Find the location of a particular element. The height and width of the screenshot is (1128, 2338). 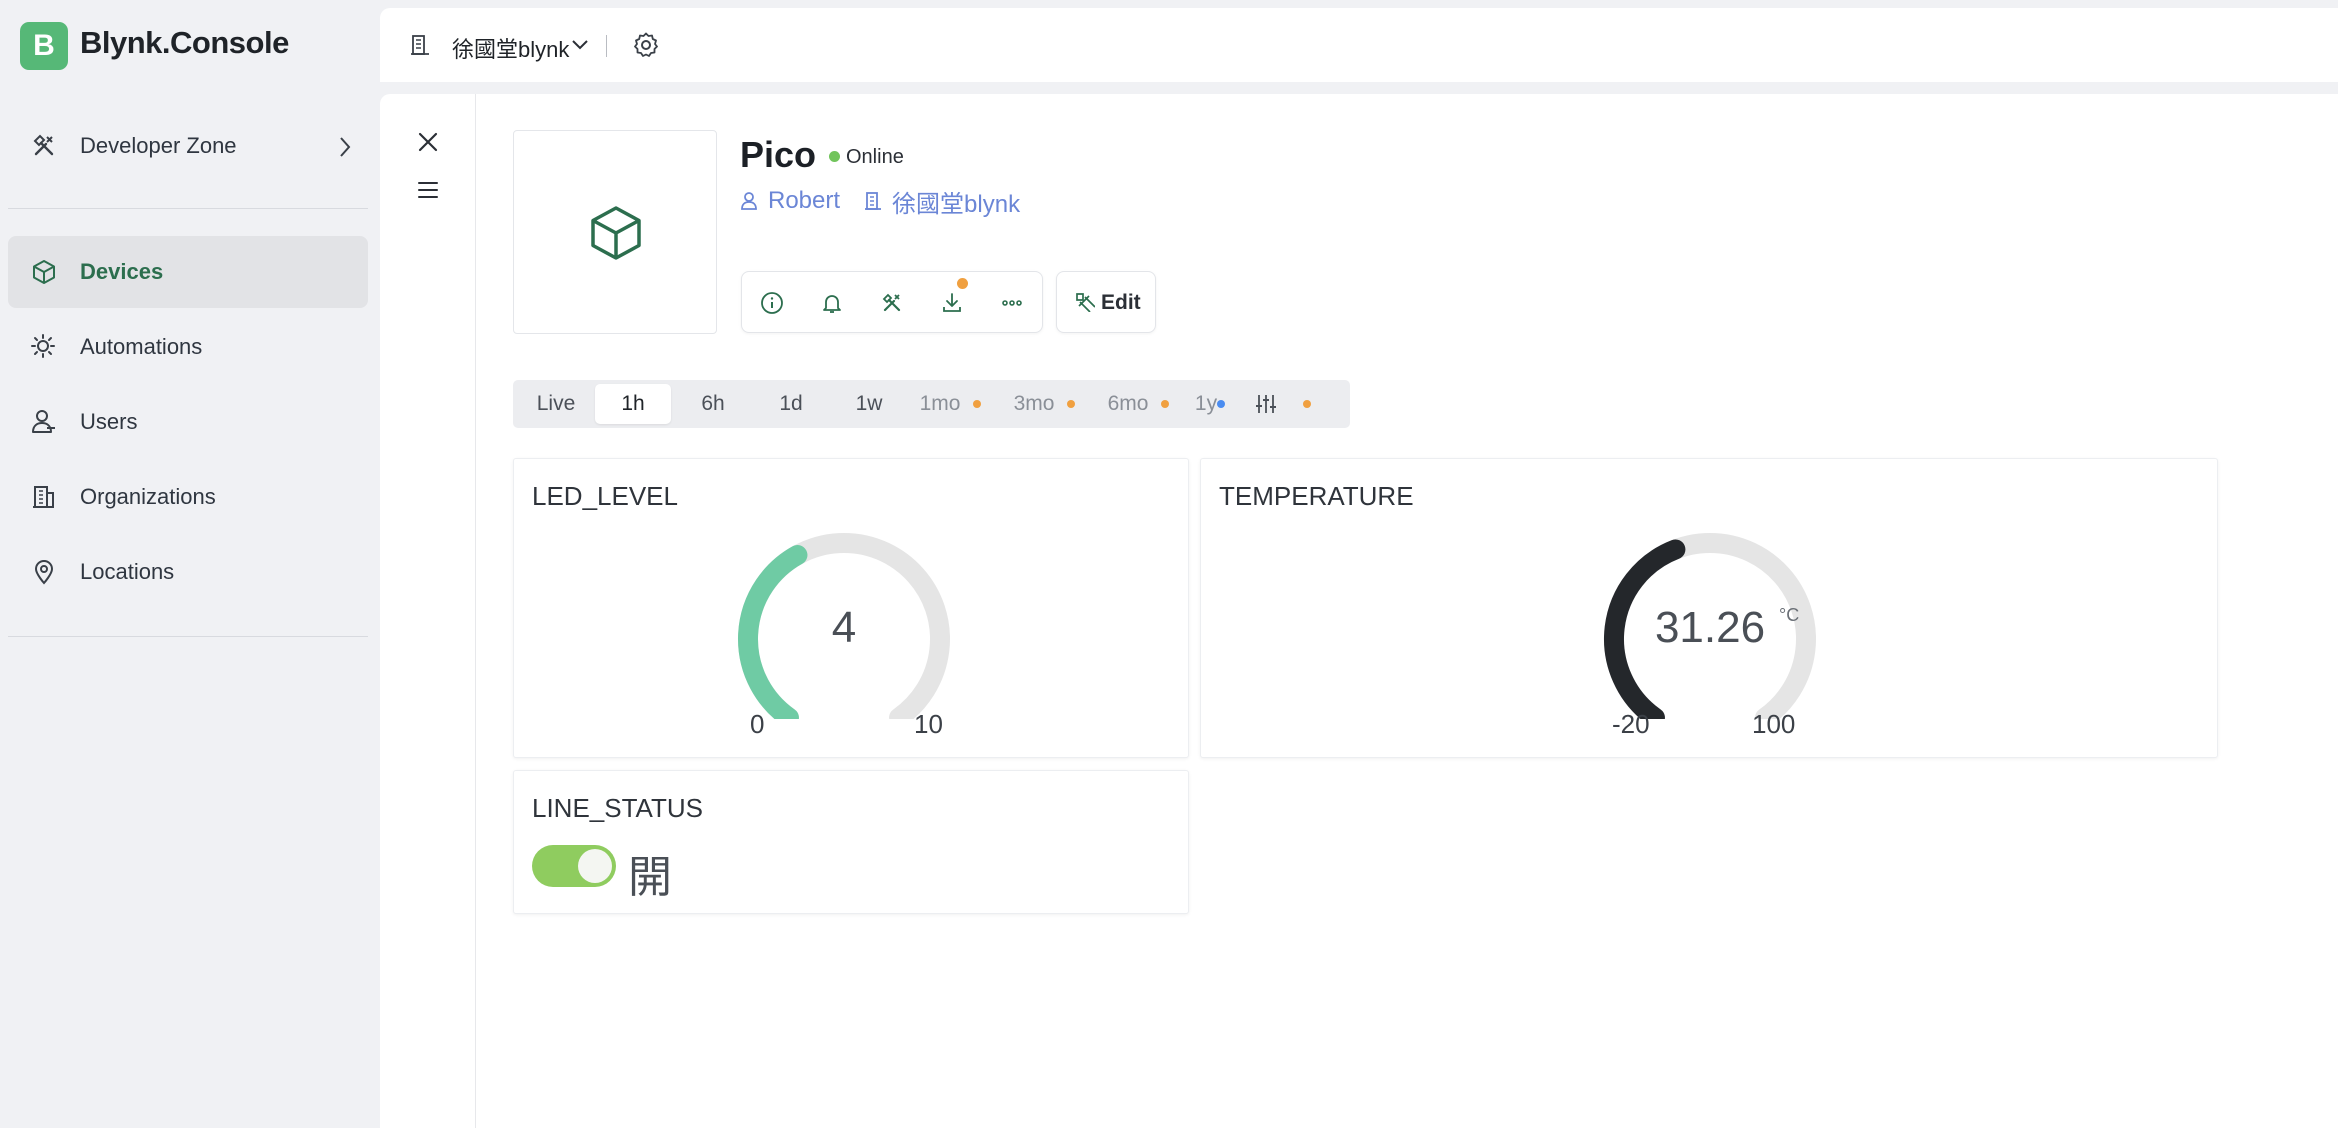

gauge-value: 31.26 is located at coordinates (1710, 627).